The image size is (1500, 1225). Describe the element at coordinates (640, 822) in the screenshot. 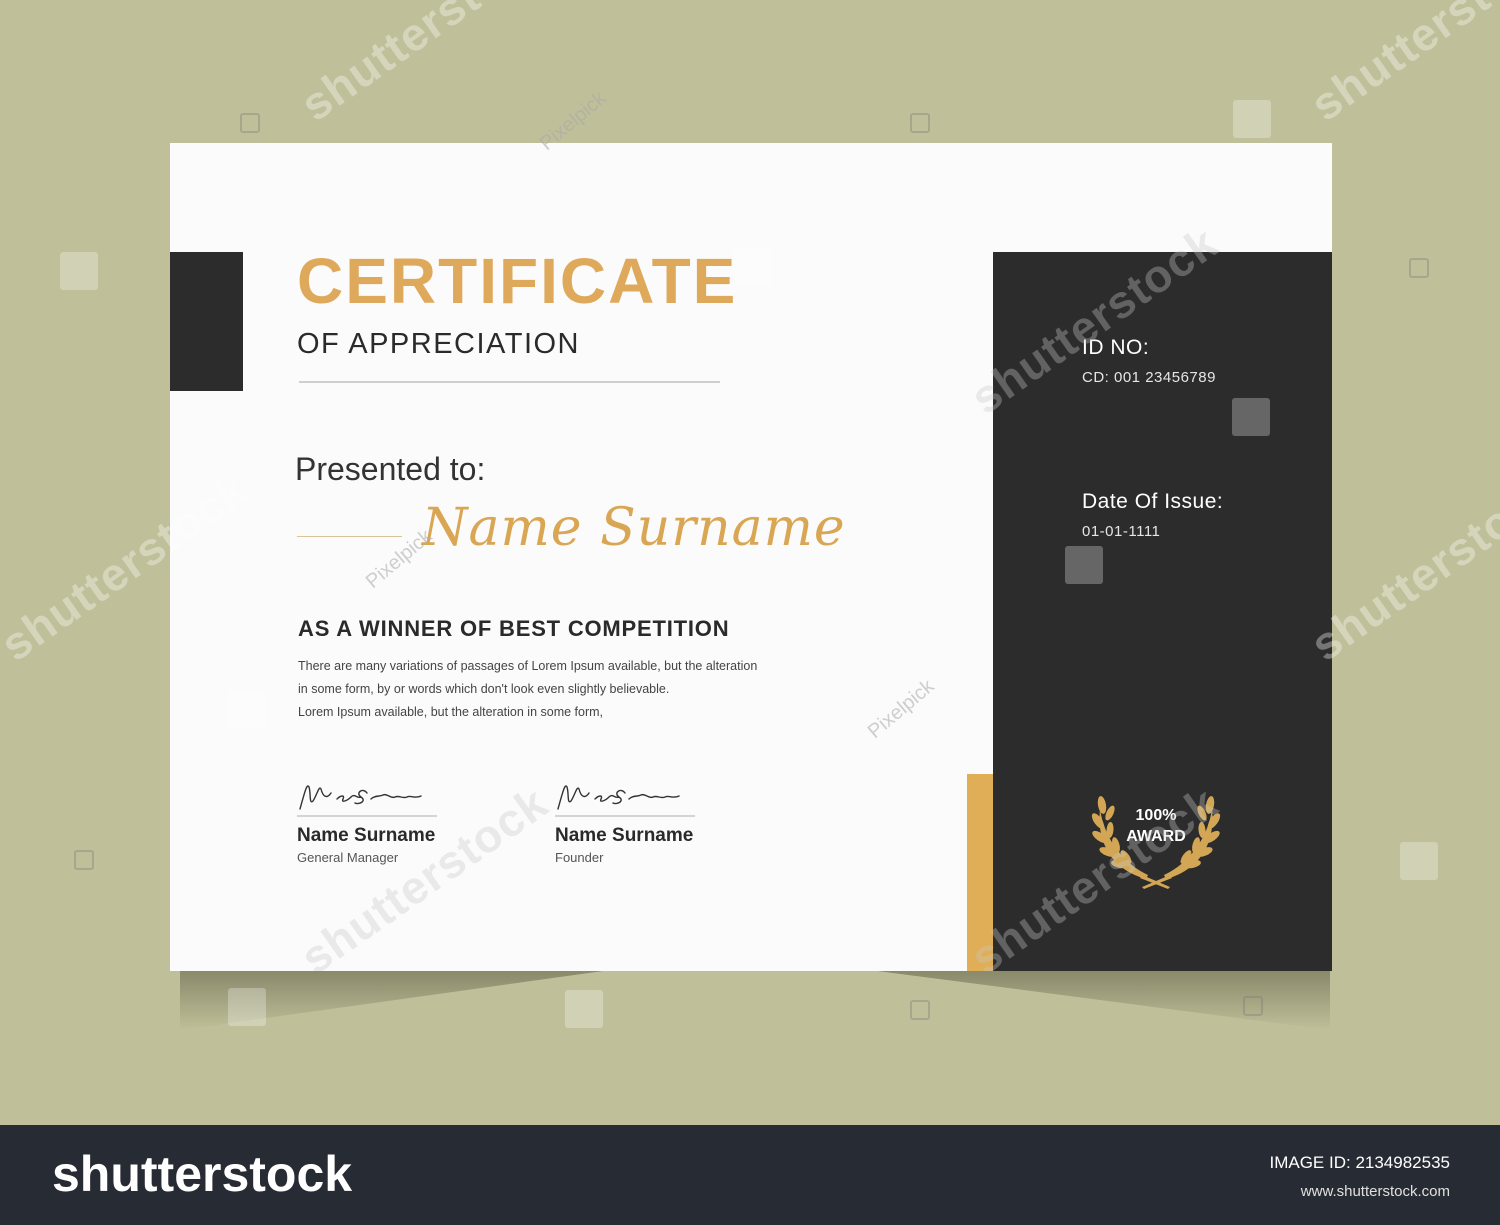

I see `signature-block-2: Name Surname Founder` at that location.